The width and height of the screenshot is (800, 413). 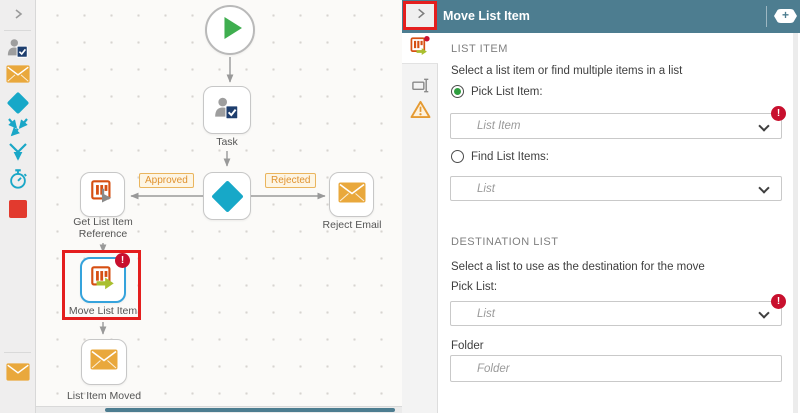 I want to click on sidebar-collapse-button, so click(x=18, y=16).